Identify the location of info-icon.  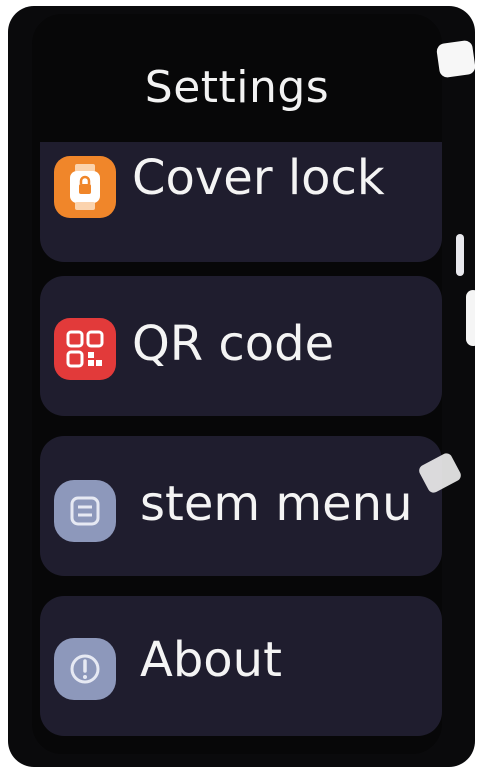
(85, 669).